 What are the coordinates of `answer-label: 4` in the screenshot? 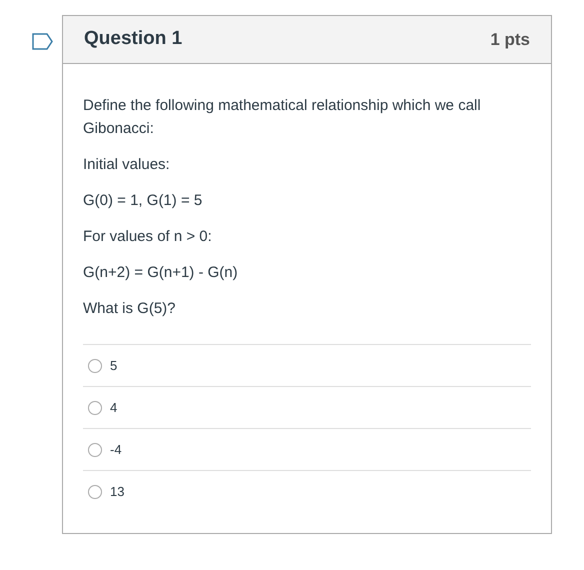 It's located at (114, 407).